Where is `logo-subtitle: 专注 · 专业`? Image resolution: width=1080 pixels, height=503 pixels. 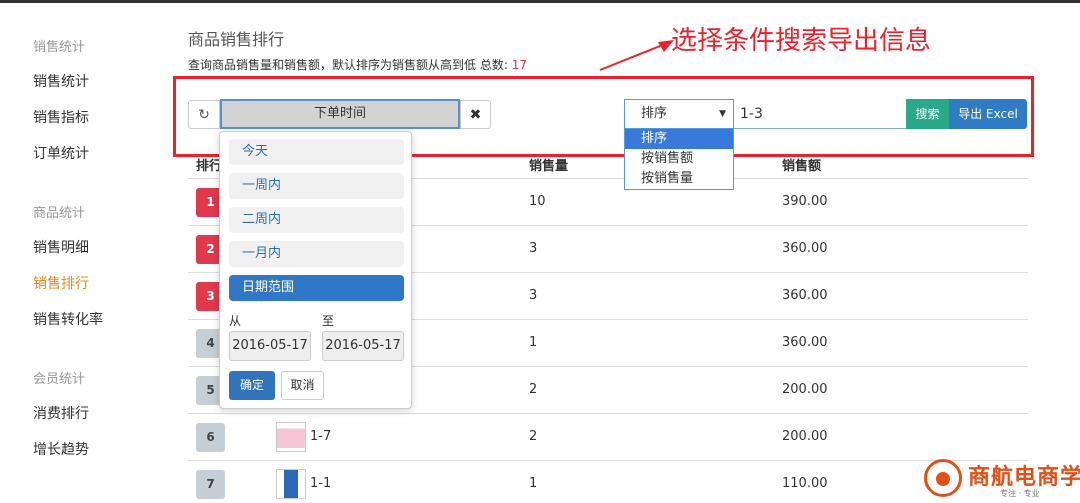
logo-subtitle: 专注 · 专业 is located at coordinates (1020, 493).